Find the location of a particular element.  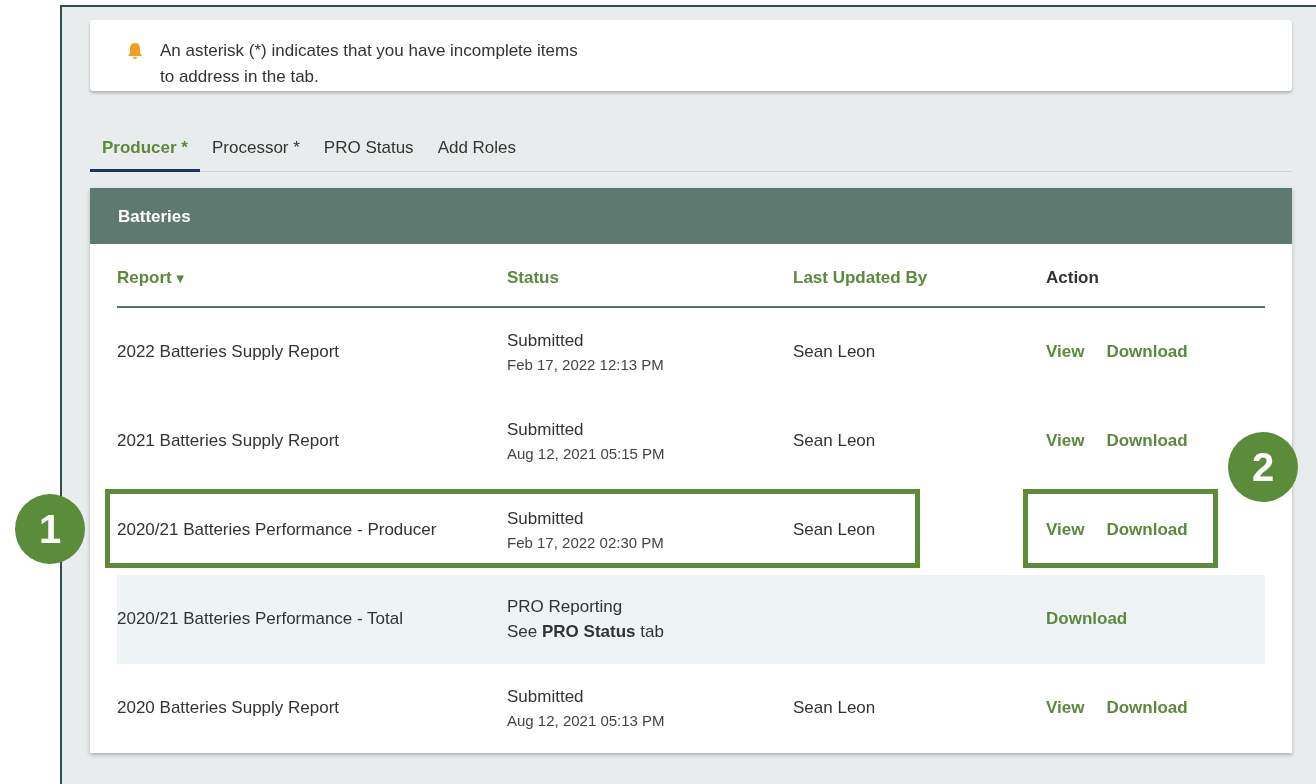

callout-badge: 2 is located at coordinates (1263, 466).